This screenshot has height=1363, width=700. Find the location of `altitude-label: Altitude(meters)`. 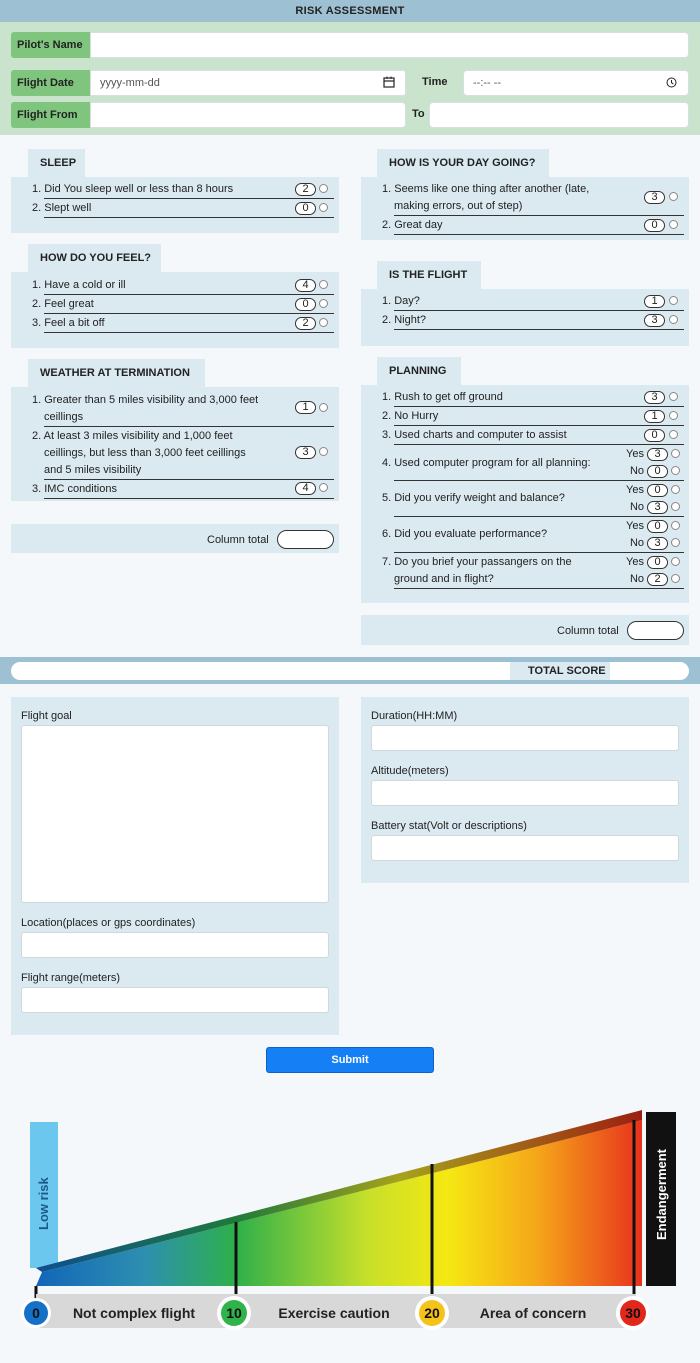

altitude-label: Altitude(meters) is located at coordinates (410, 771).